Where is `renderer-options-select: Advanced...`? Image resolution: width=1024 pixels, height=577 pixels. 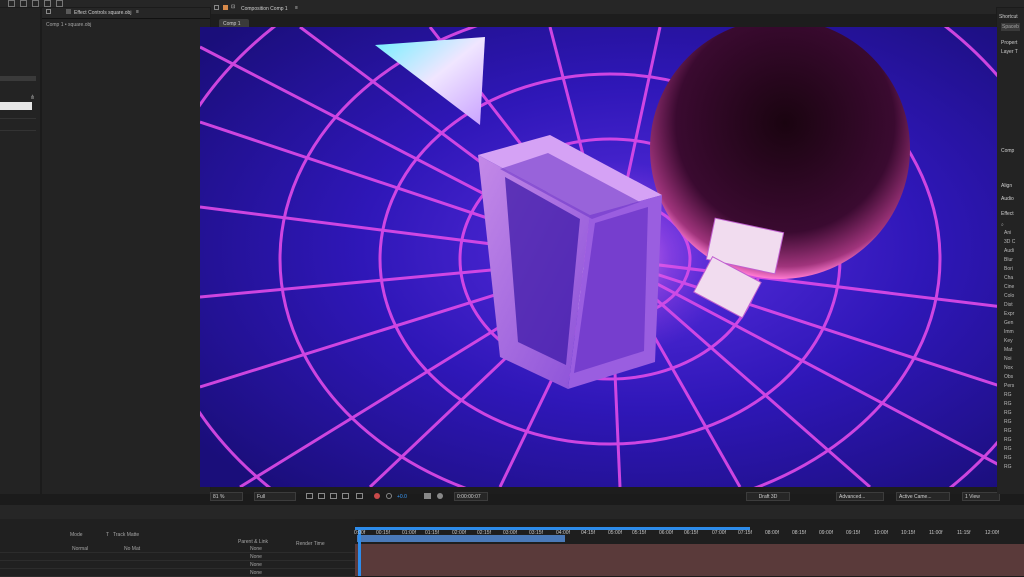 renderer-options-select: Advanced... is located at coordinates (860, 496).